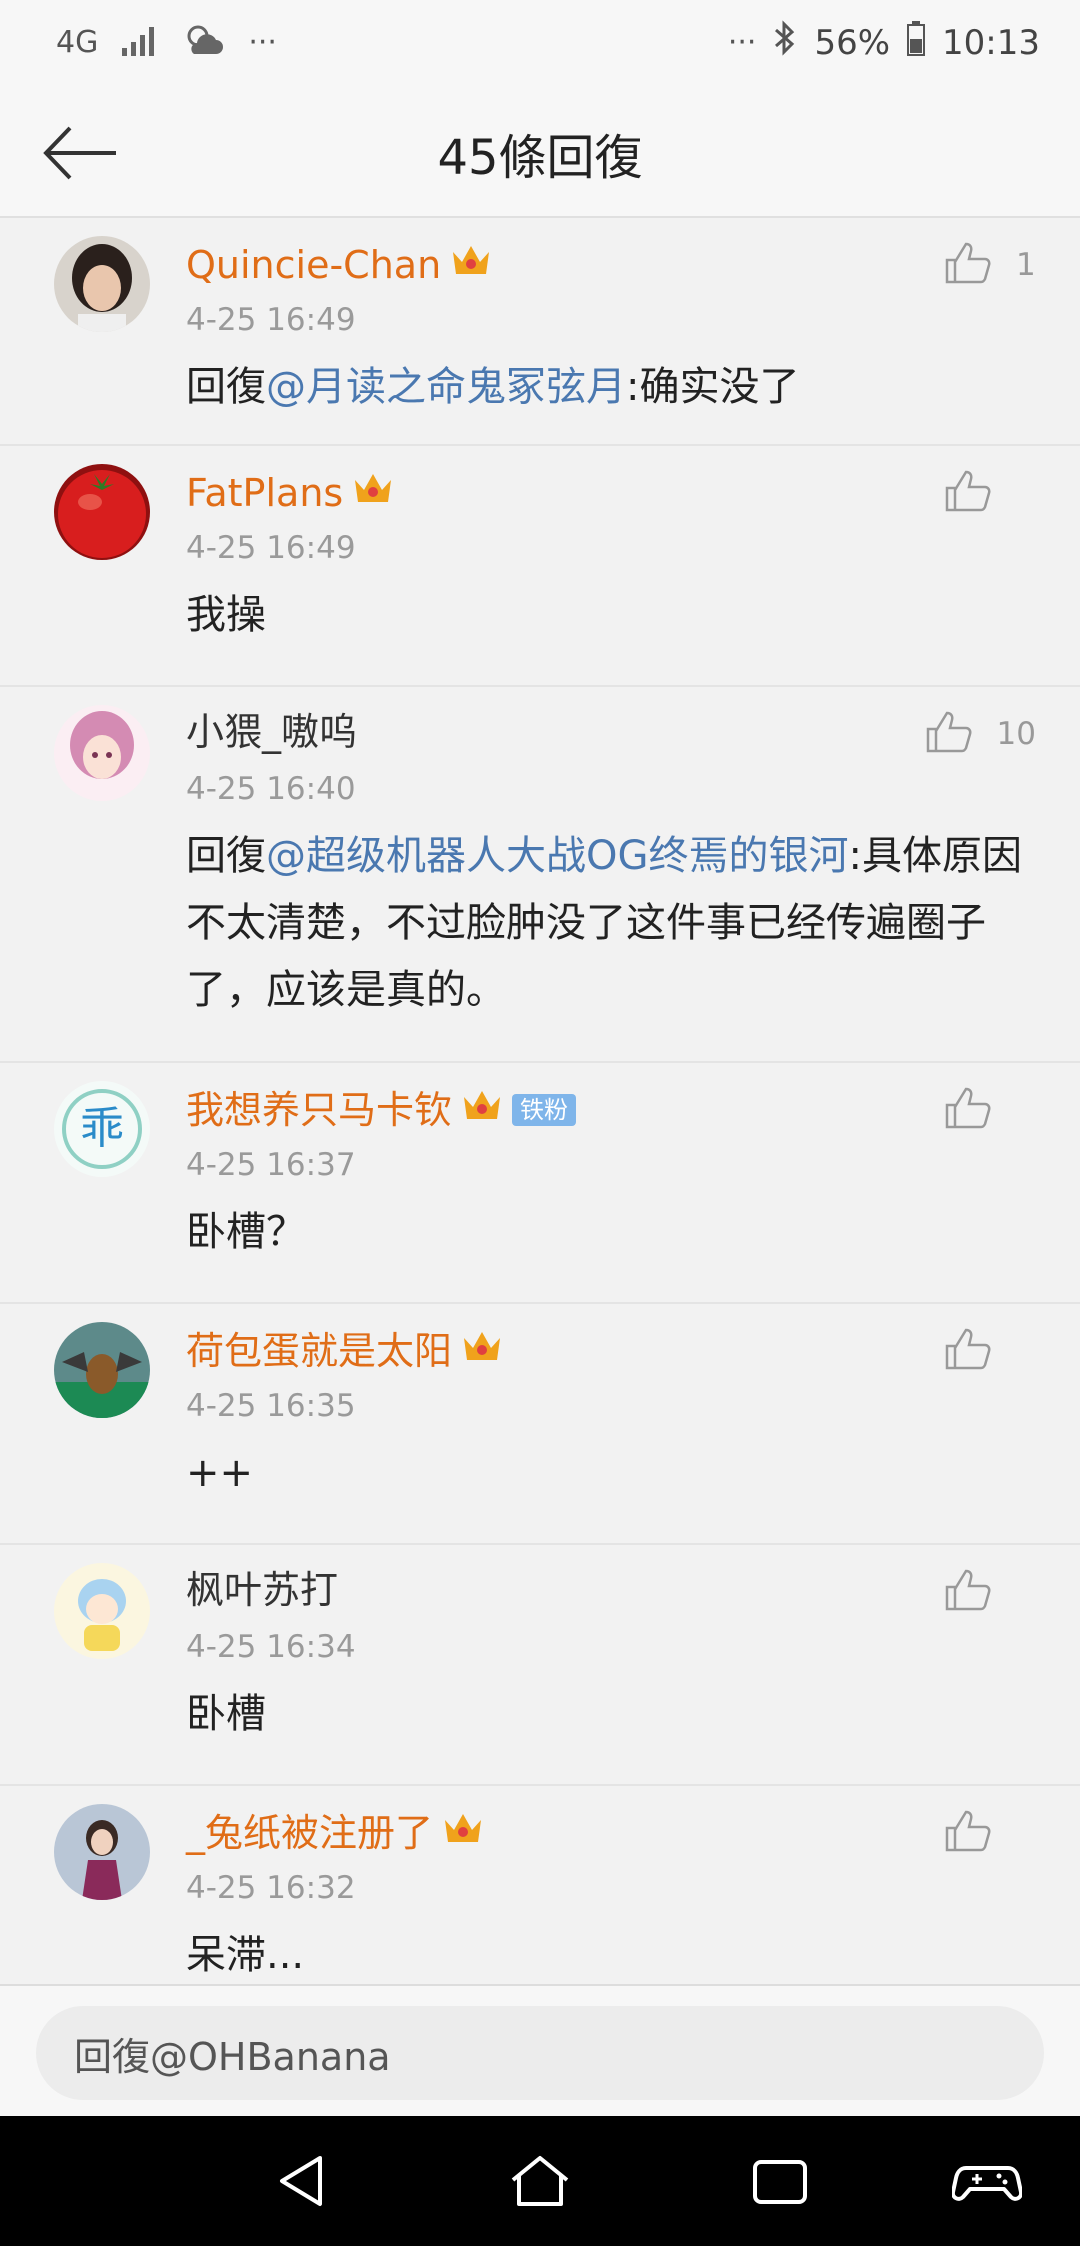  Describe the element at coordinates (226, 615) in the screenshot. I see `comment-body: 我操` at that location.